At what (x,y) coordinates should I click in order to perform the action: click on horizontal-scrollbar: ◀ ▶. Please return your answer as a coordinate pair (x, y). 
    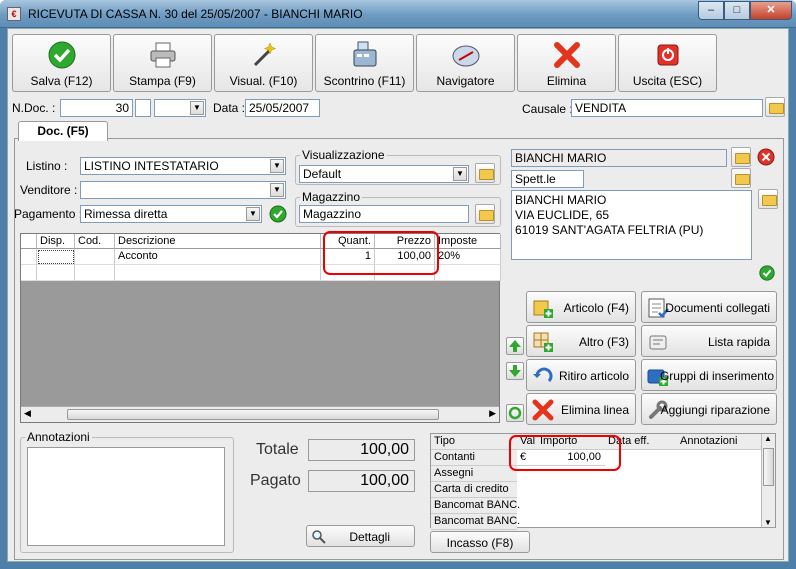
    Looking at the image, I should click on (260, 414).